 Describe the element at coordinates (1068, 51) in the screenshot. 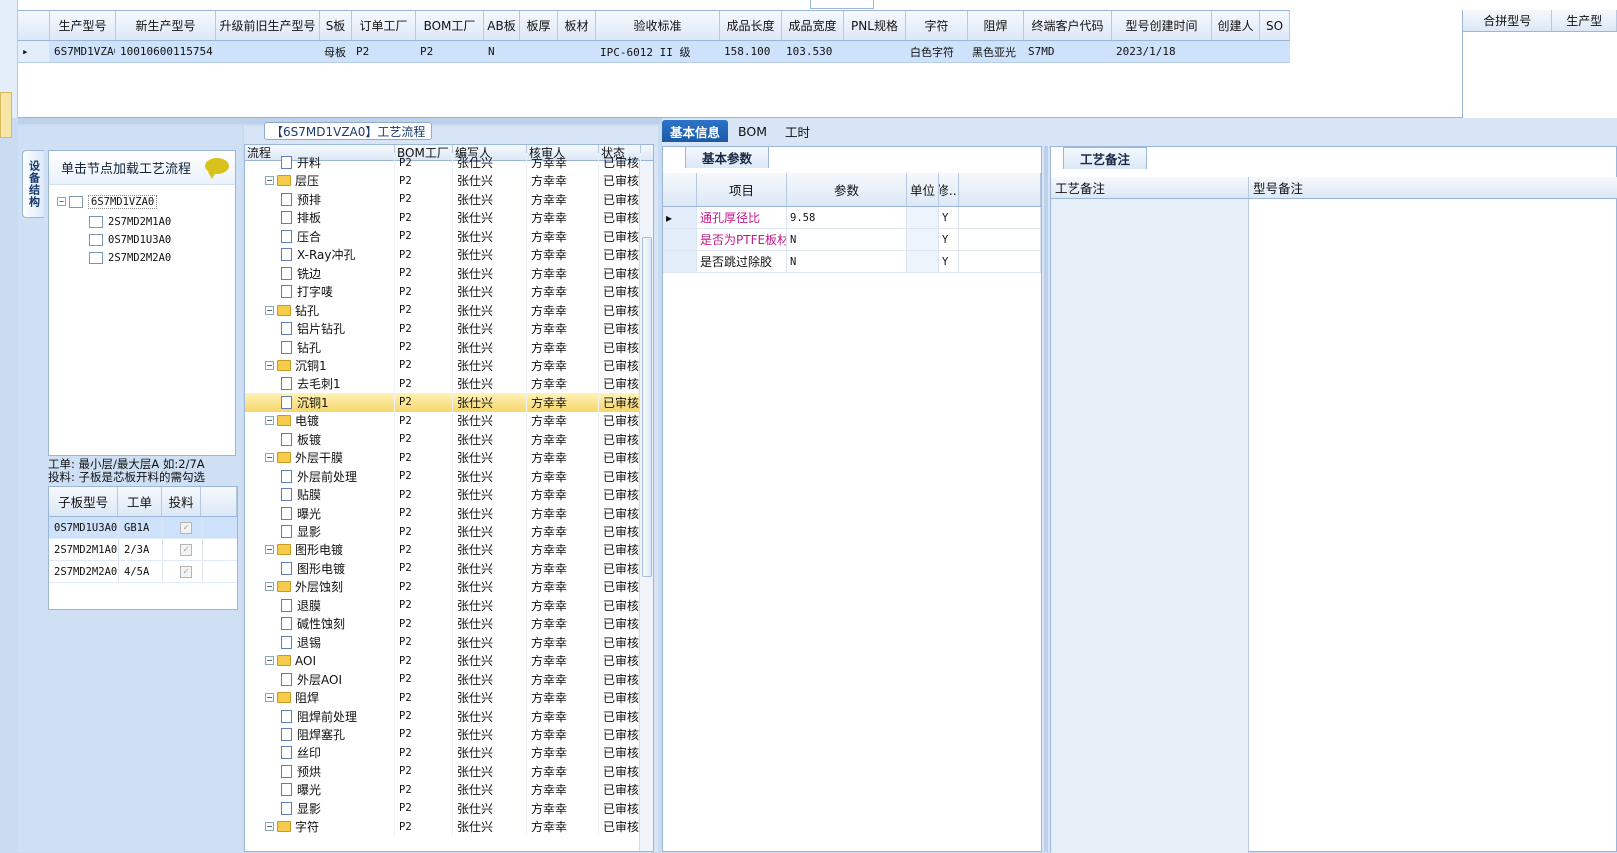

I see `table-cell: S7MD` at that location.